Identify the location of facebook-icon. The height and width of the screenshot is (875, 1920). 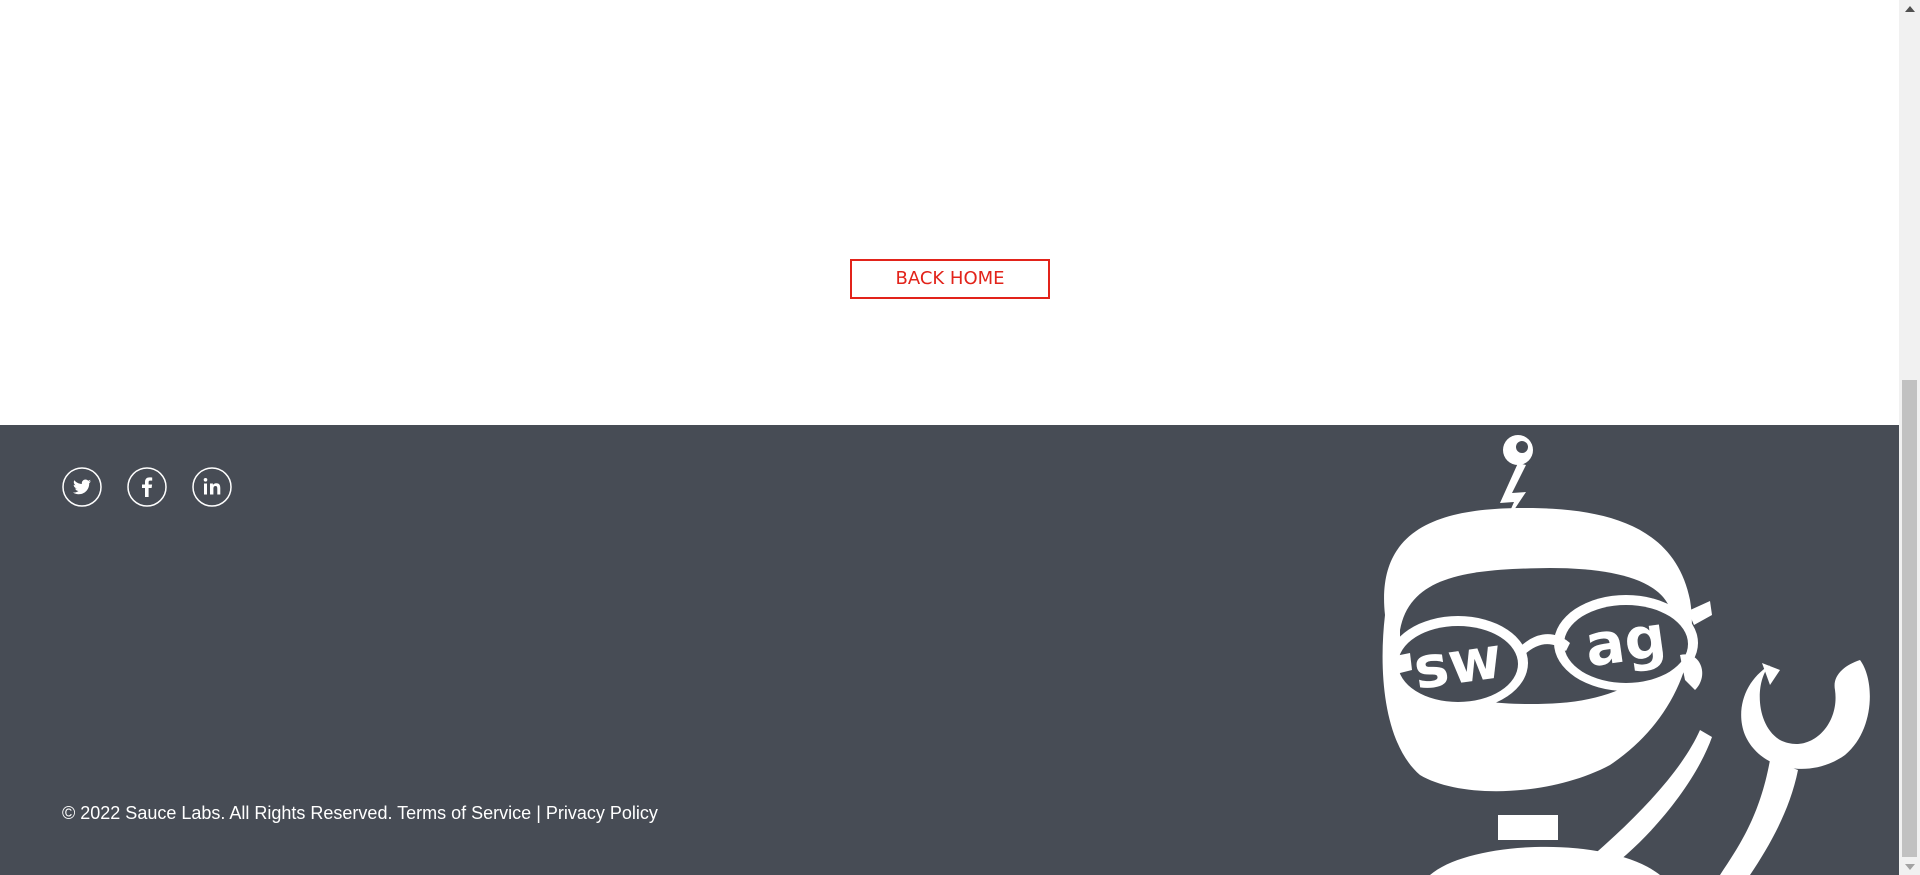
(147, 487).